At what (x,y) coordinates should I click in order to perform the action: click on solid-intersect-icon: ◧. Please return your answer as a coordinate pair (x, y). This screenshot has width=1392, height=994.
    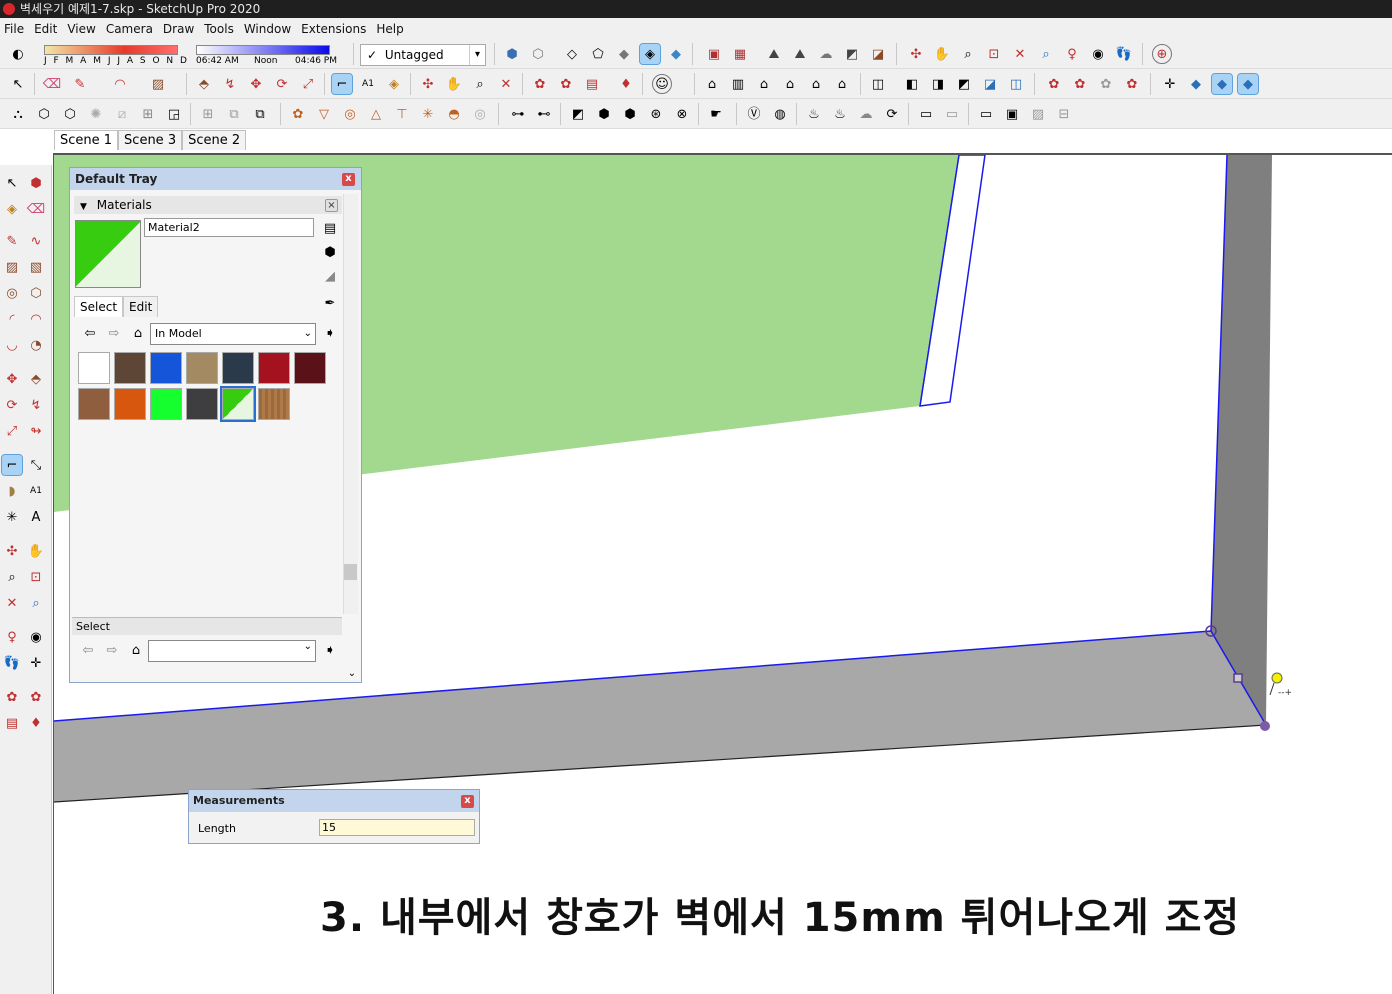
    Looking at the image, I should click on (912, 84).